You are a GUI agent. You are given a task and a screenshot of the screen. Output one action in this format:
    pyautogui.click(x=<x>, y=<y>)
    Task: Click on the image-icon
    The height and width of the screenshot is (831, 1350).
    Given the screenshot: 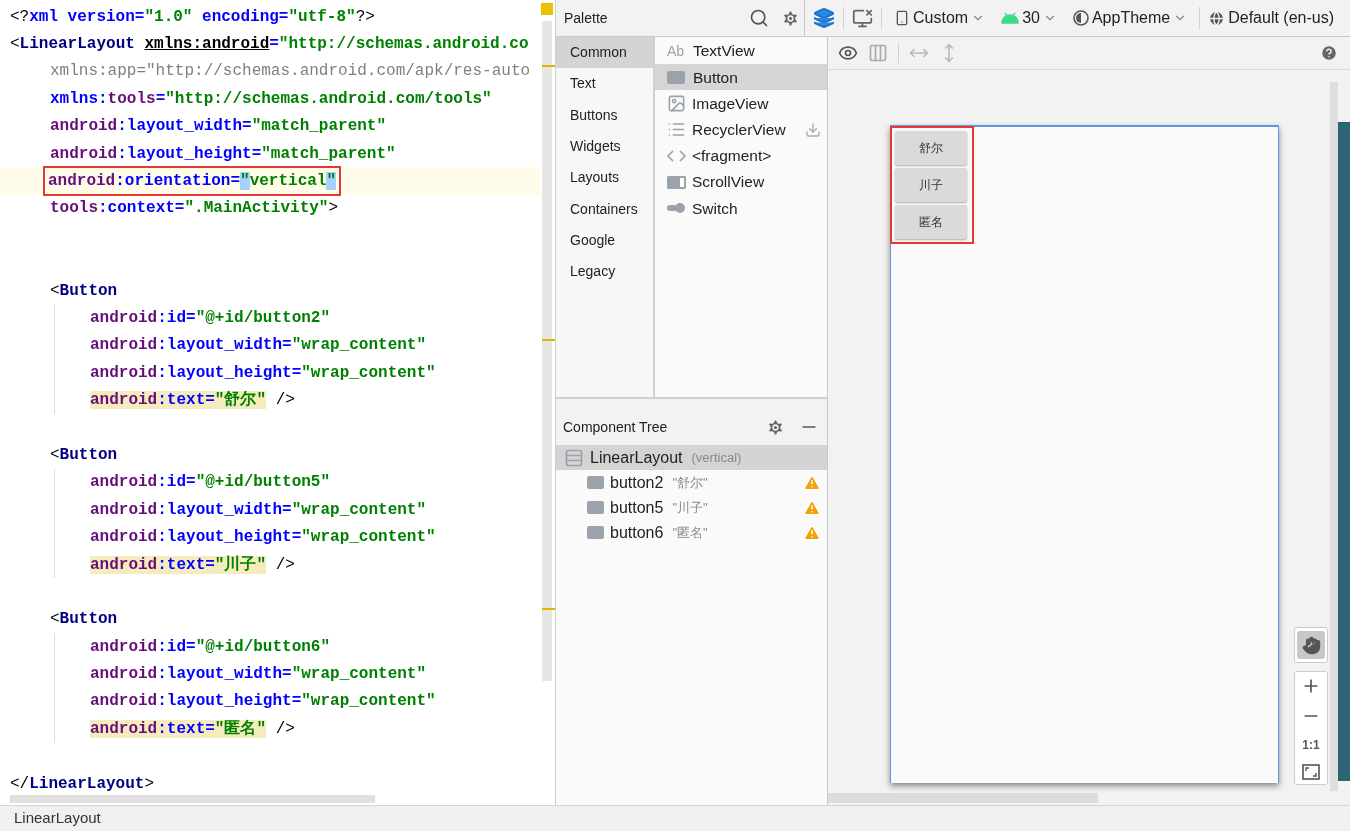 What is the action you would take?
    pyautogui.click(x=676, y=103)
    